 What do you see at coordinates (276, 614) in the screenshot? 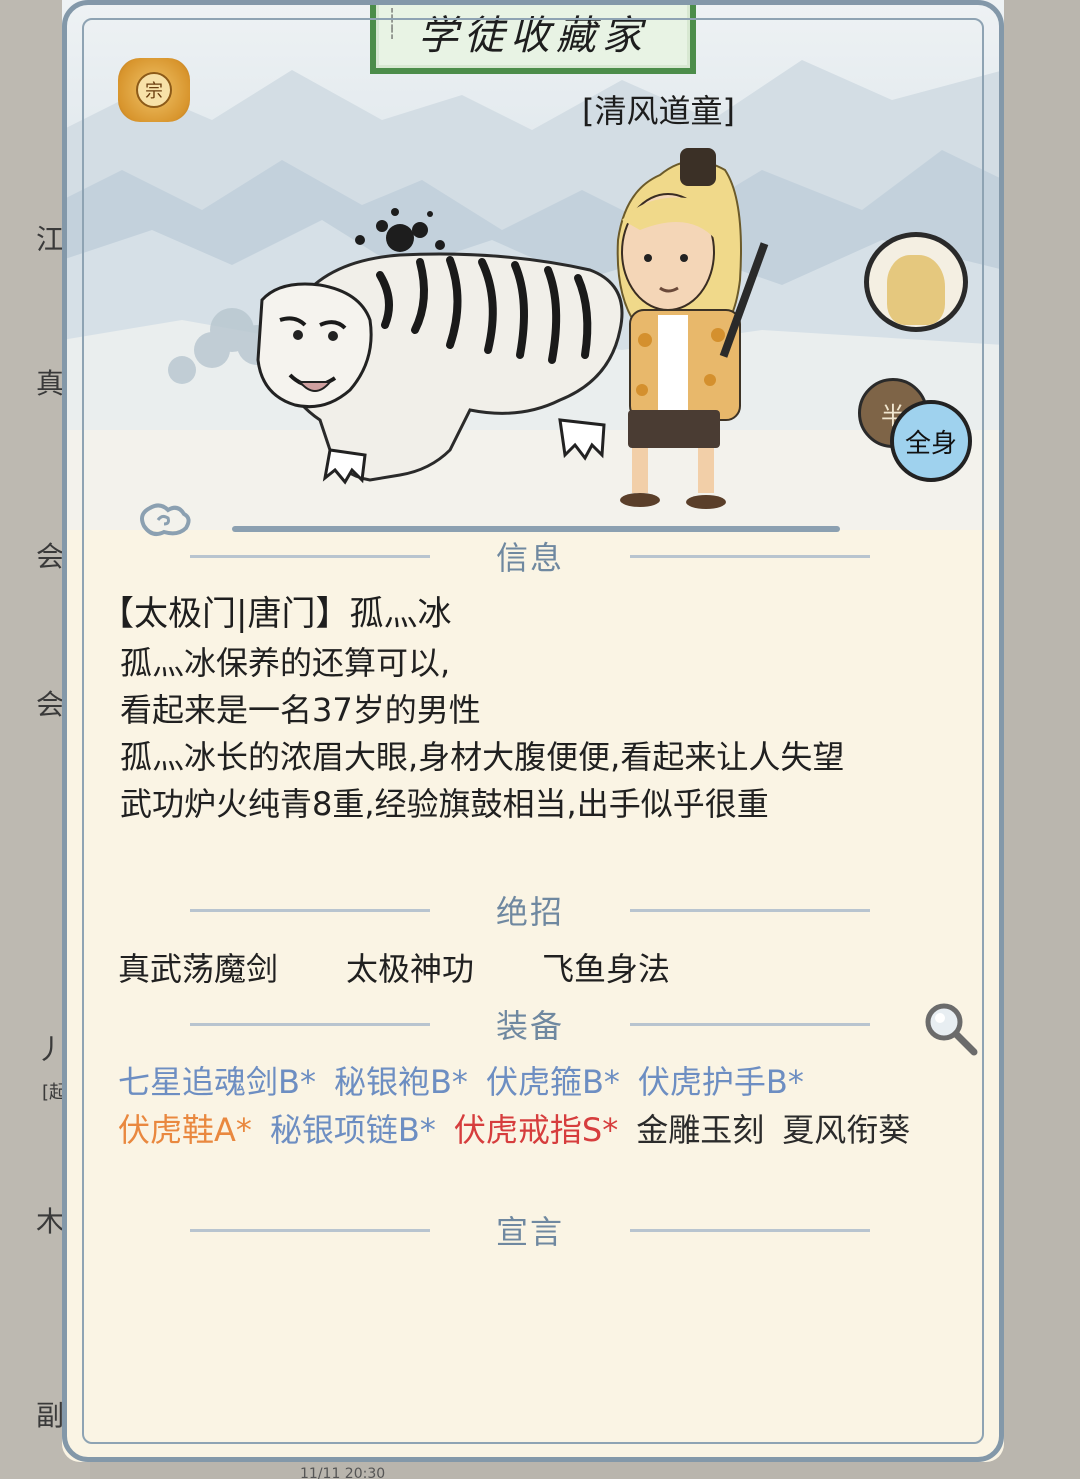
I see `player-sect-name: 【太极门|唐门】孤灬冰` at bounding box center [276, 614].